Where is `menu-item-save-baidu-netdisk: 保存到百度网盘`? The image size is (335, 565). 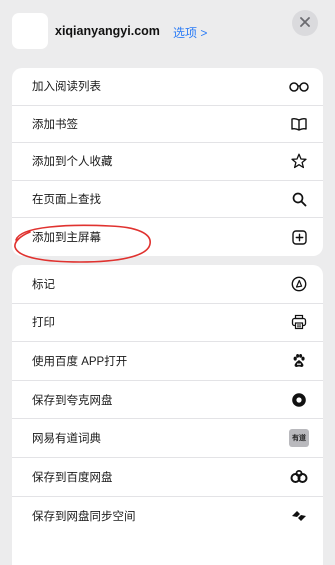
menu-item-save-baidu-netdisk: 保存到百度网盘 is located at coordinates (167, 477).